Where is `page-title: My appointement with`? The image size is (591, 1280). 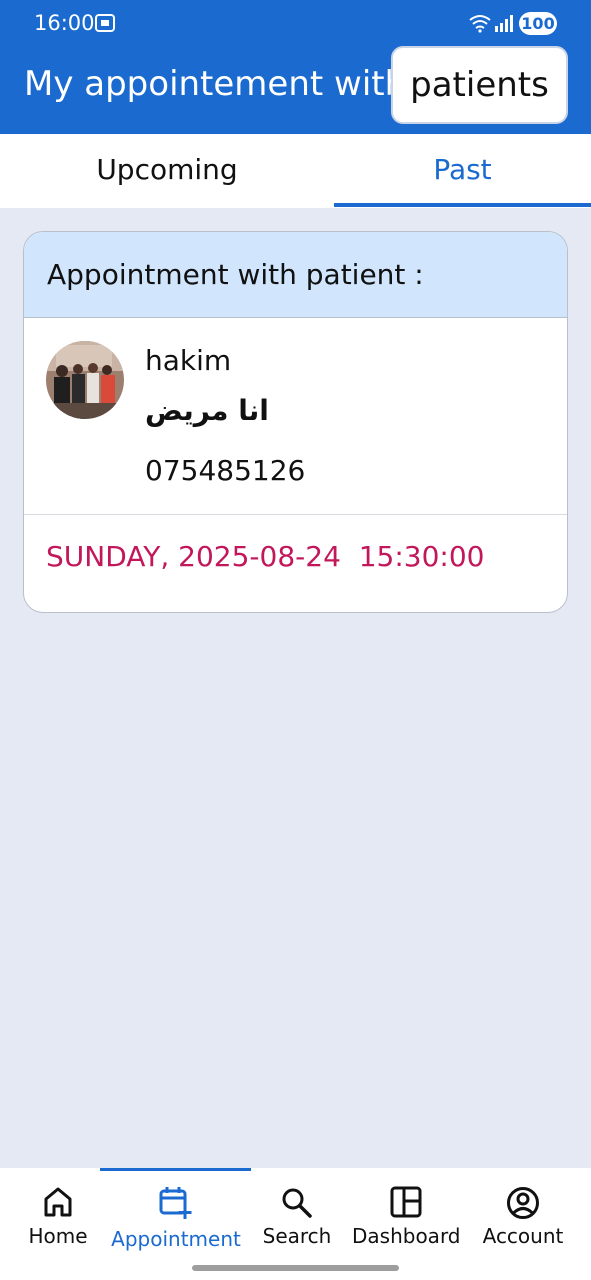 page-title: My appointement with is located at coordinates (215, 84).